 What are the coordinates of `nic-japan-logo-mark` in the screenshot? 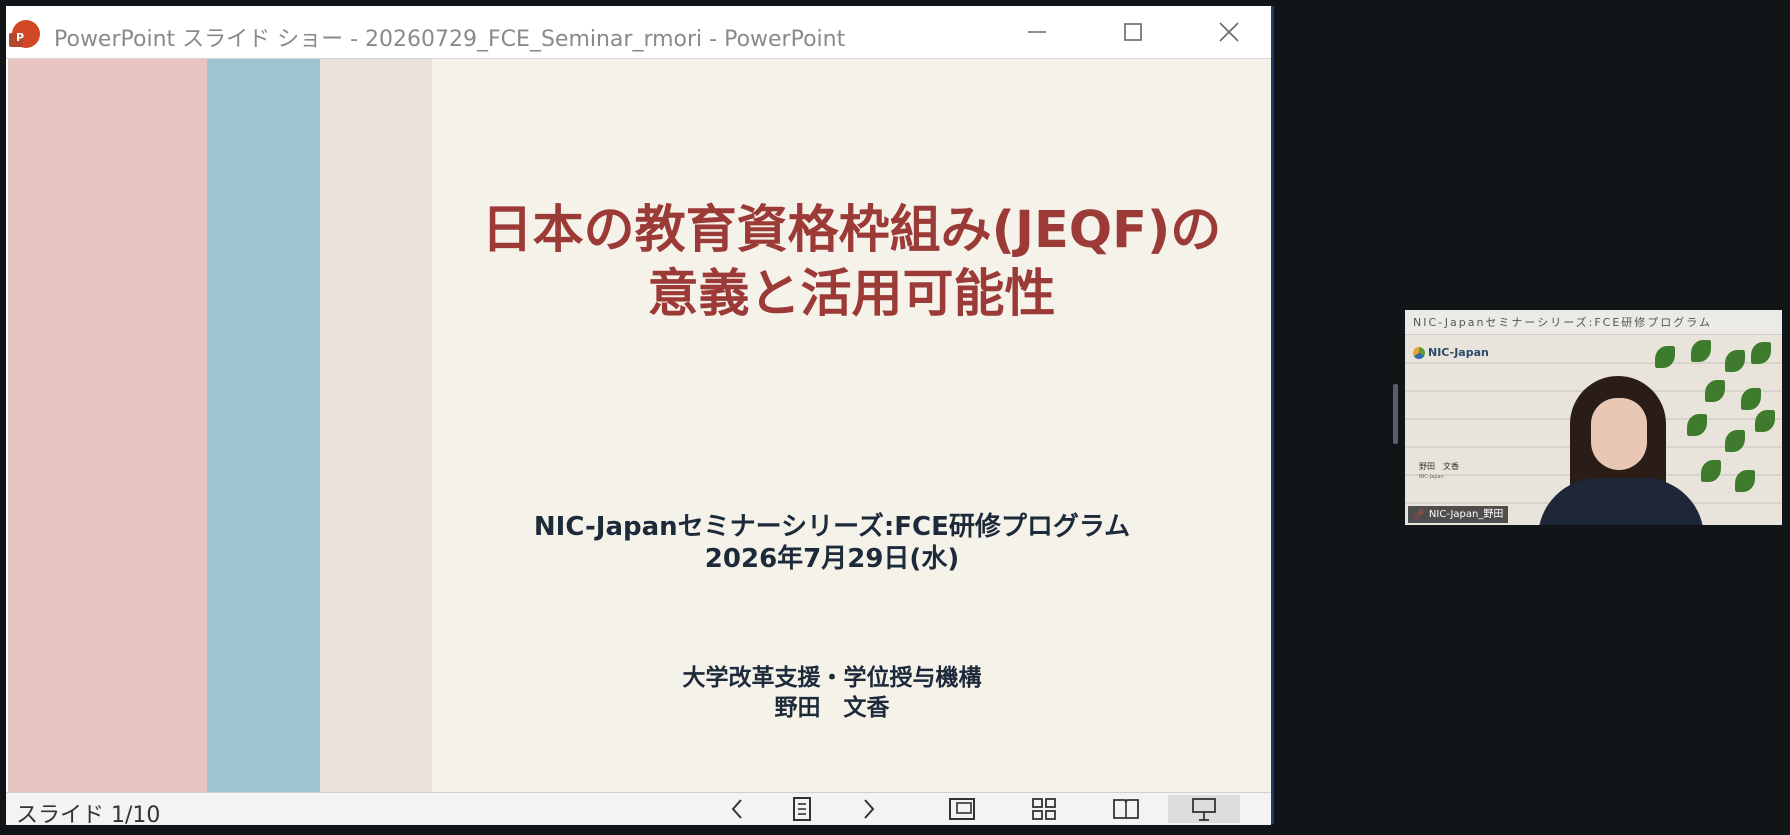 It's located at (1419, 353).